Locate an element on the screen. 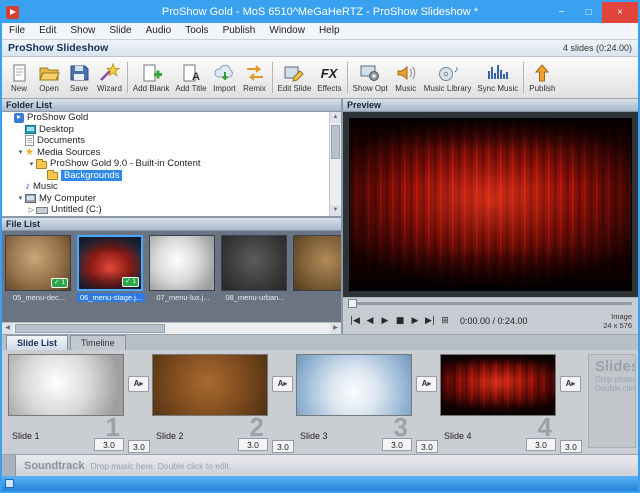  import-button: Import is located at coordinates (225, 77).